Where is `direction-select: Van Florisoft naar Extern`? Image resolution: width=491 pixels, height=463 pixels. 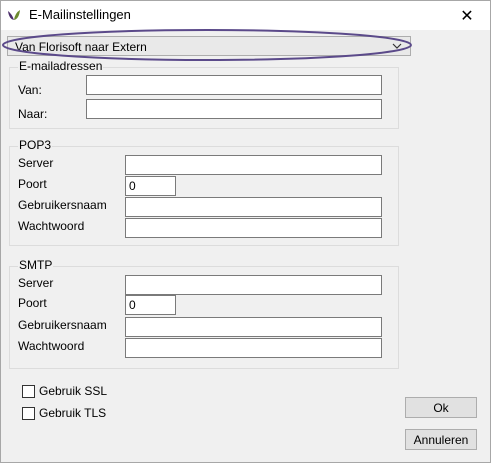
direction-select: Van Florisoft naar Extern is located at coordinates (209, 46).